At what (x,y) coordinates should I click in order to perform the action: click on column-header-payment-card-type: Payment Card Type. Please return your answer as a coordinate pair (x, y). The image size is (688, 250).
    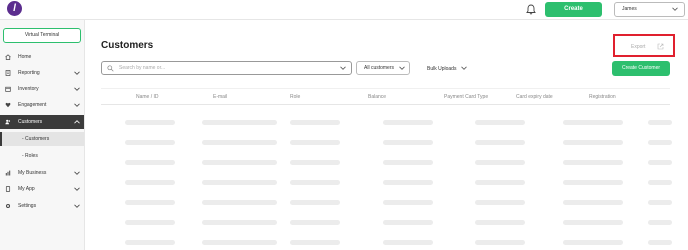
    Looking at the image, I should click on (466, 97).